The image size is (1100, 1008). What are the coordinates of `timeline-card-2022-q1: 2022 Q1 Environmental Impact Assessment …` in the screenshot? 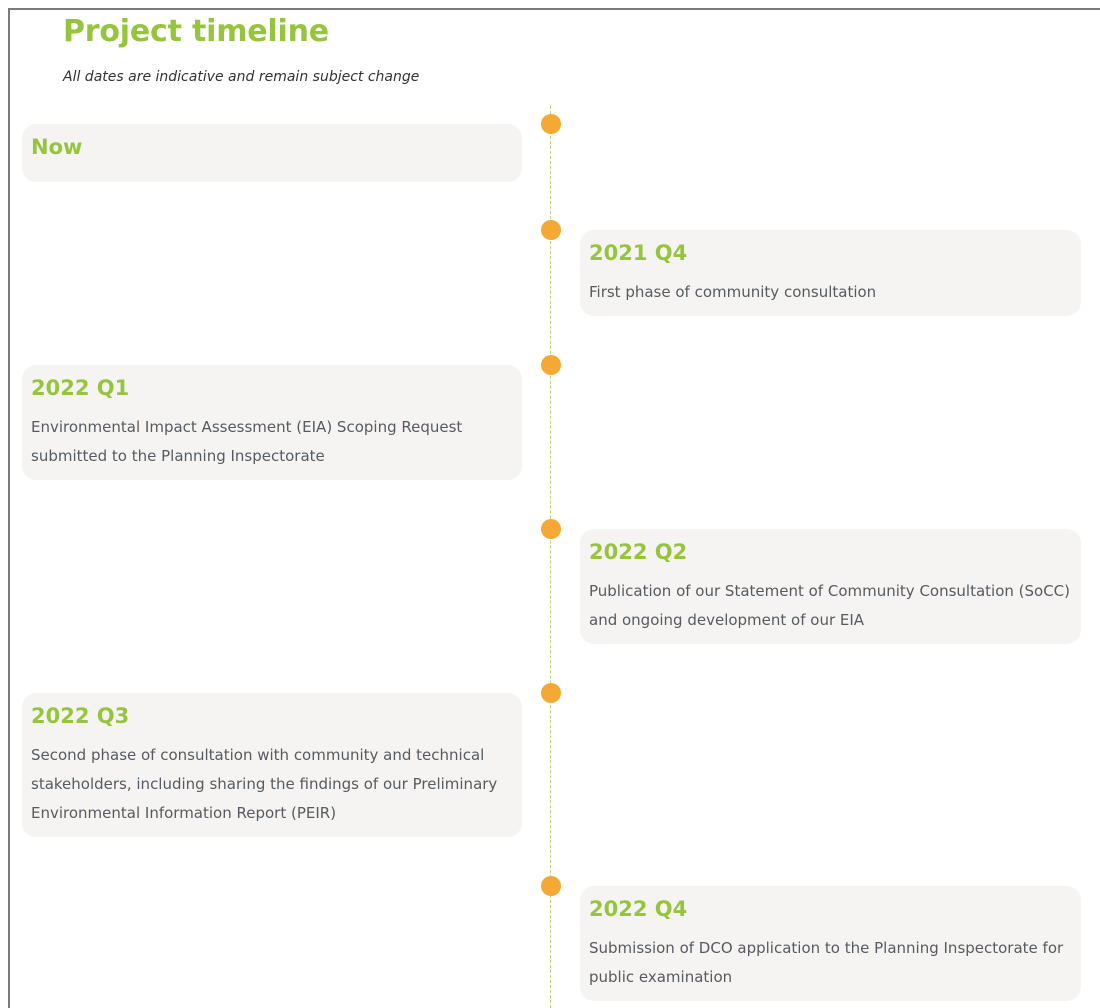 It's located at (272, 422).